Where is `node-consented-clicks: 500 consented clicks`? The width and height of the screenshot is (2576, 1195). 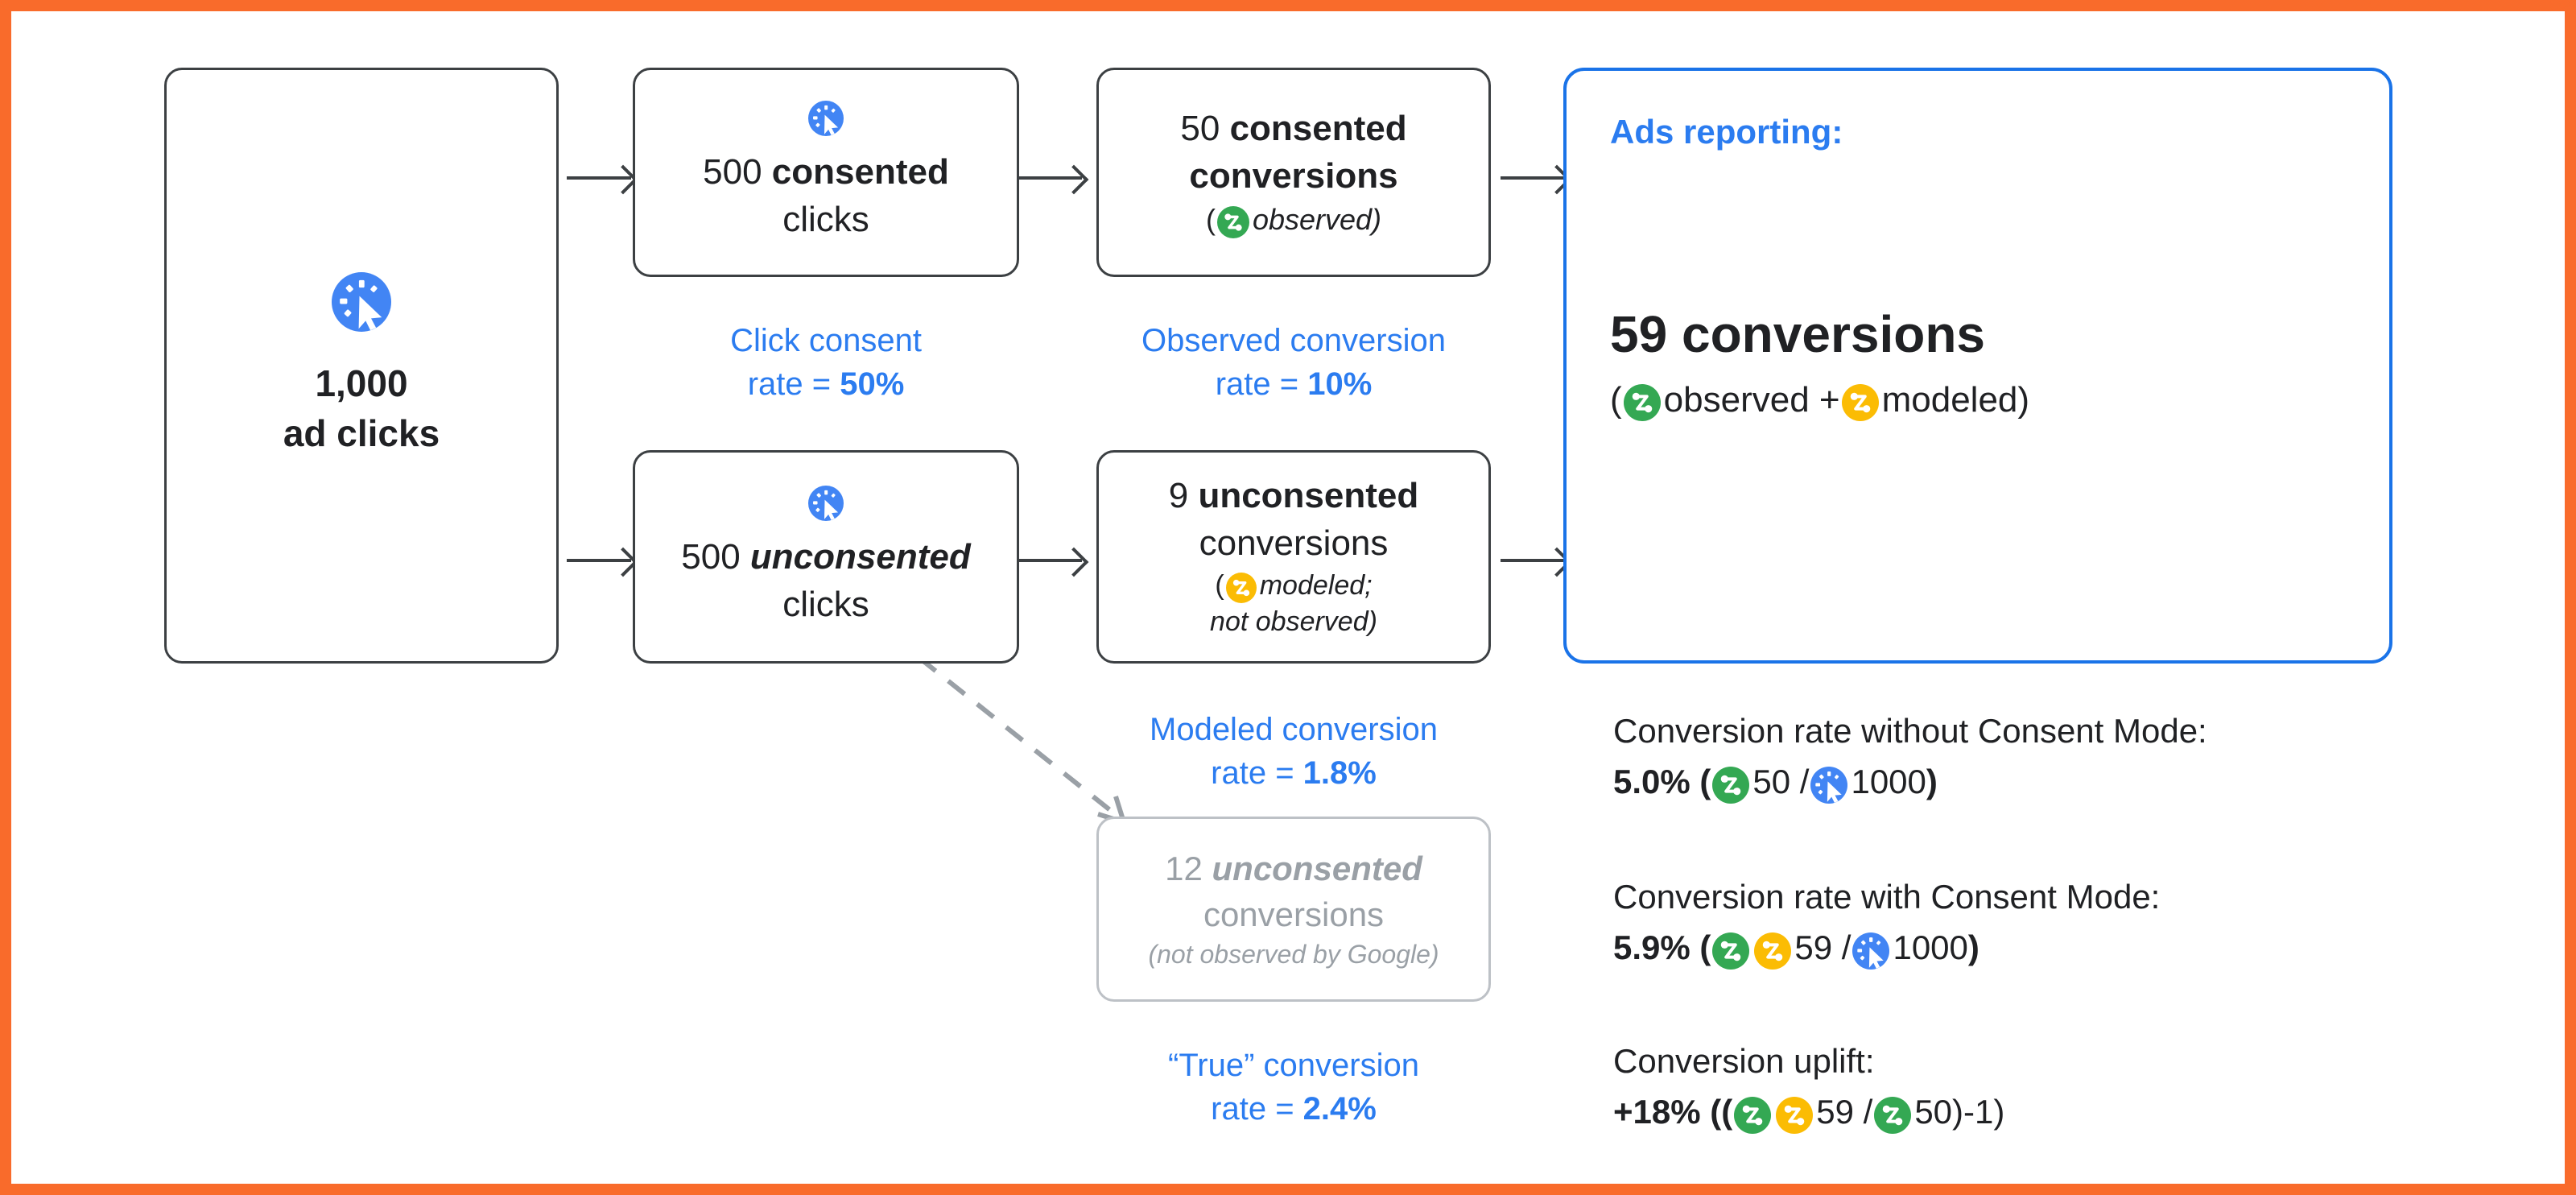 node-consented-clicks: 500 consented clicks is located at coordinates (826, 172).